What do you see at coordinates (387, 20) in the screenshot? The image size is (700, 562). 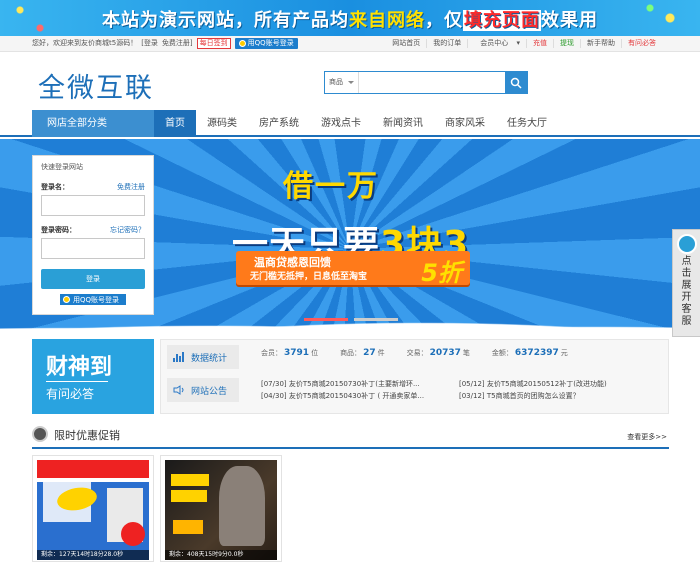 I see `banner-text-b: 来自网络` at bounding box center [387, 20].